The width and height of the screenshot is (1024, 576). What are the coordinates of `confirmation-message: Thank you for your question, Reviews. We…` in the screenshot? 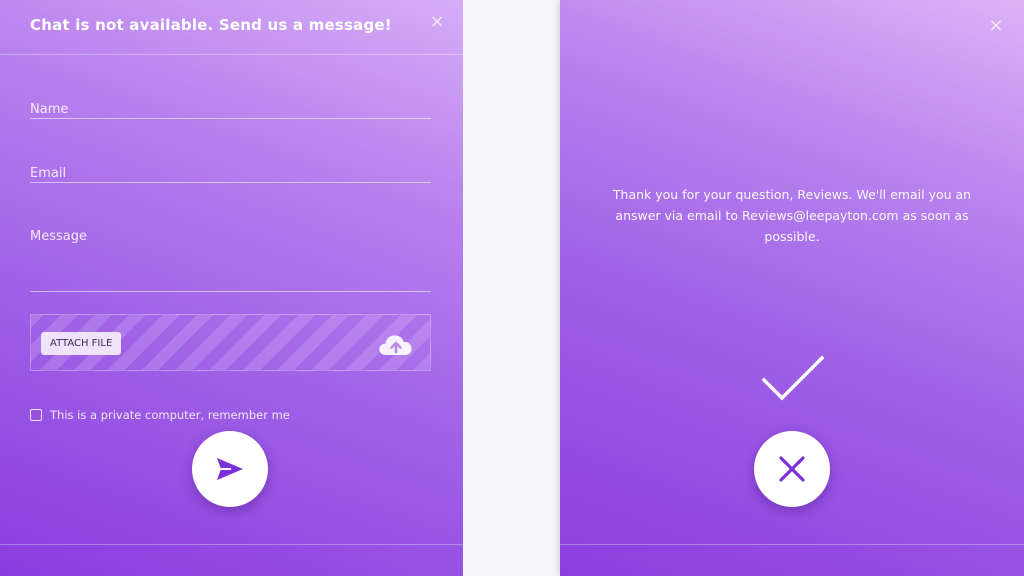 It's located at (792, 215).